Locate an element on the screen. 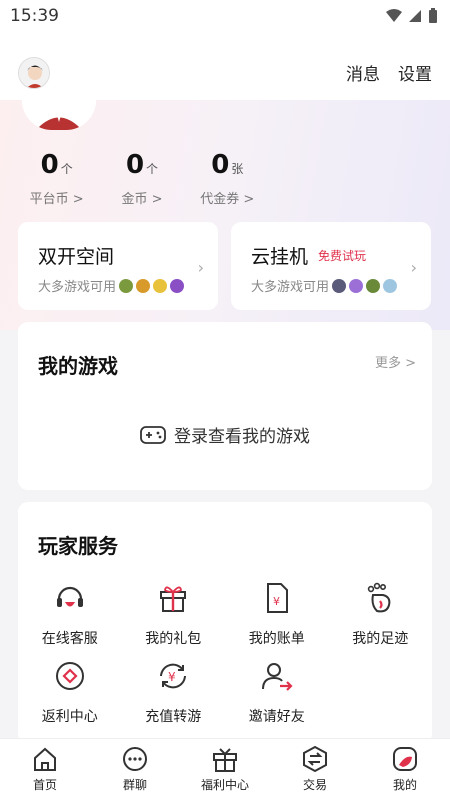 The image size is (450, 800). service-online-support: 在线客服 is located at coordinates (70, 614).